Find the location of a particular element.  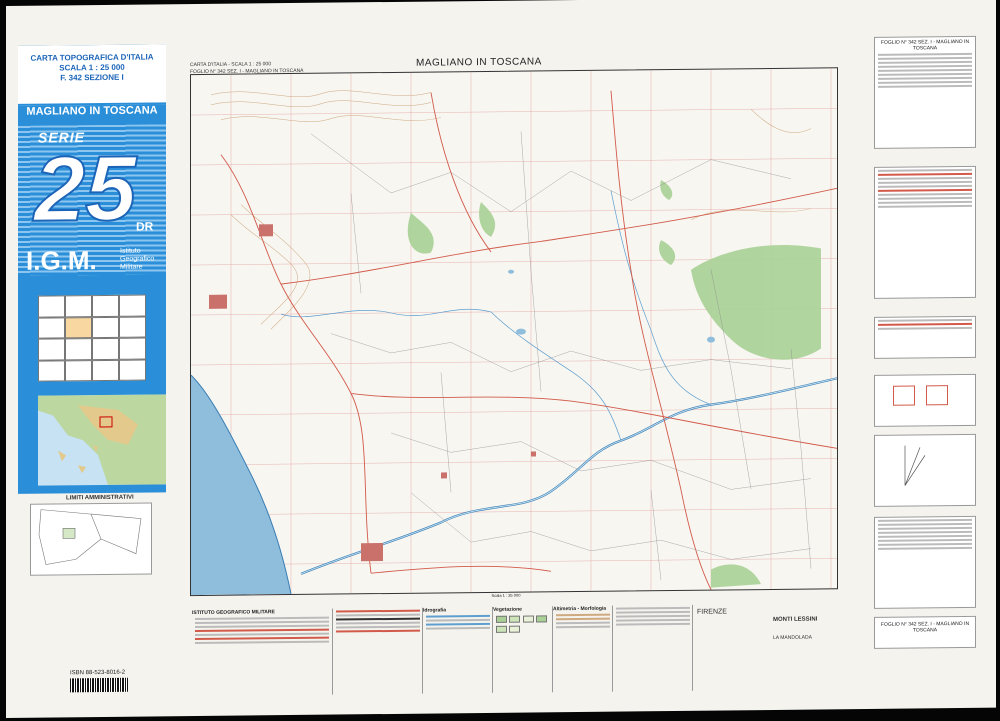

legend-place-3: LA MANDOLADA is located at coordinates (792, 637).